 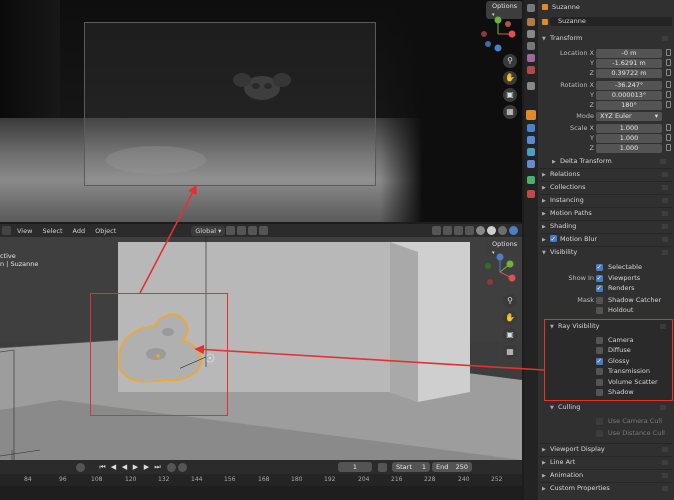 I want to click on transform-orientation-dropdown: Global ▾, so click(x=208, y=230).